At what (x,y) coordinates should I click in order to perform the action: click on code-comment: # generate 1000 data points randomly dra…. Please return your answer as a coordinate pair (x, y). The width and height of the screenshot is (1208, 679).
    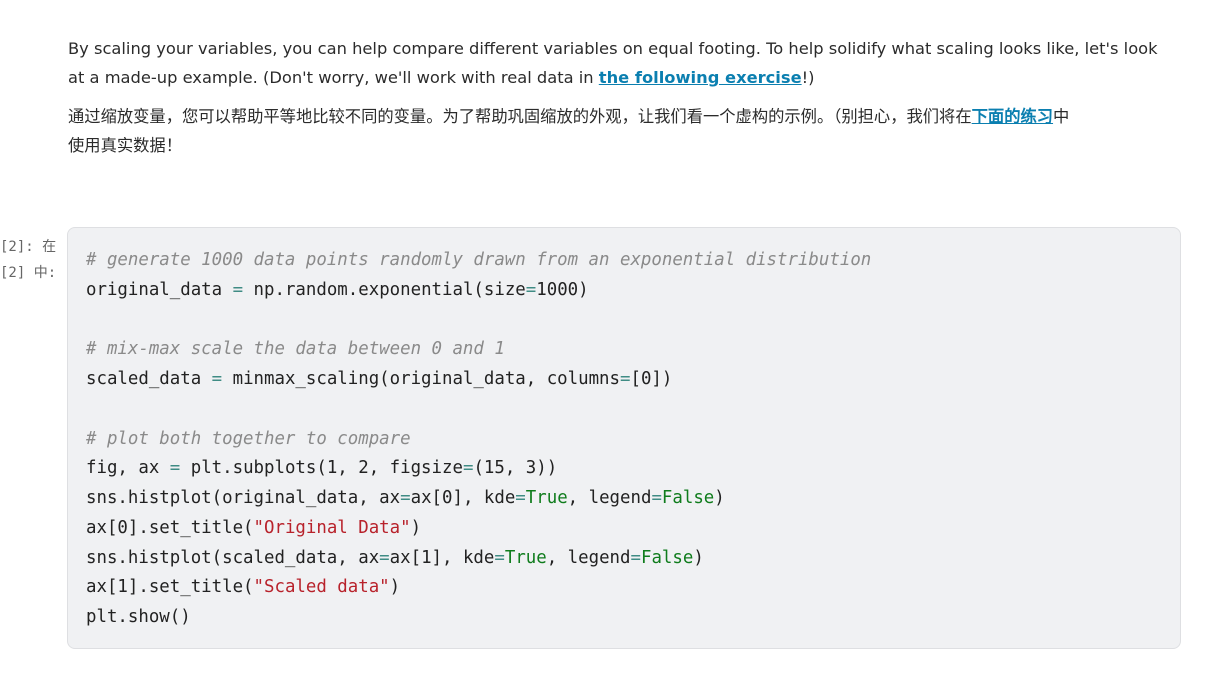
    Looking at the image, I should click on (479, 260).